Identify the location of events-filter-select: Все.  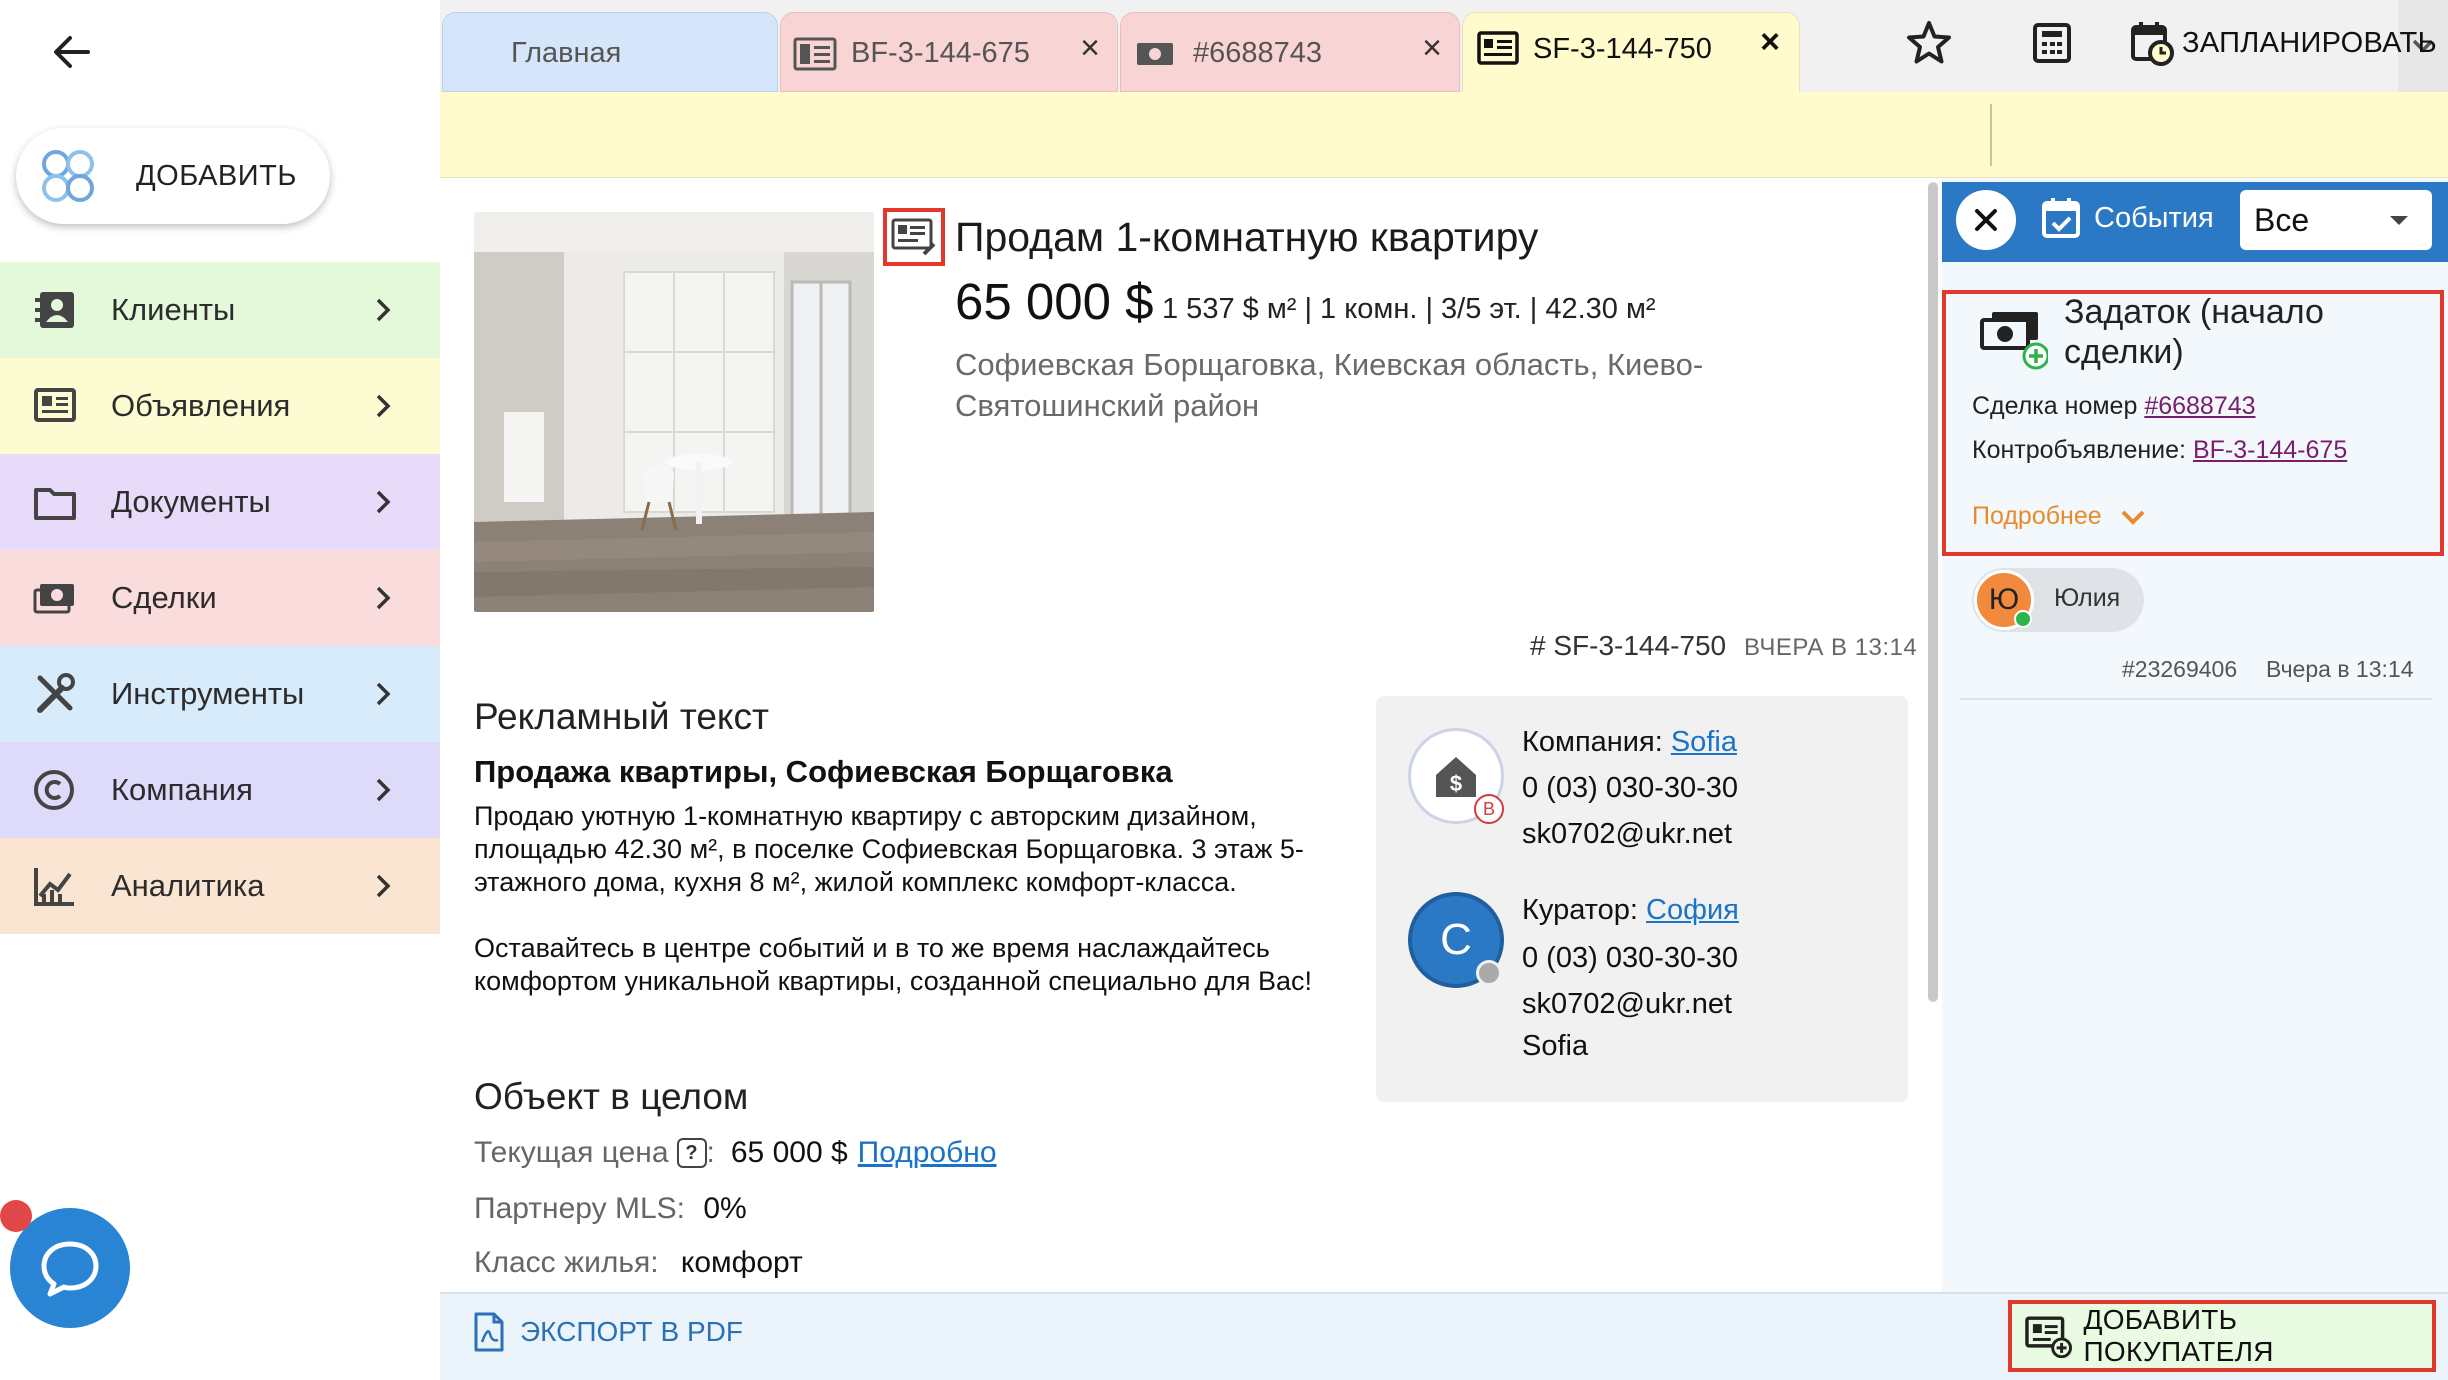
(2336, 220).